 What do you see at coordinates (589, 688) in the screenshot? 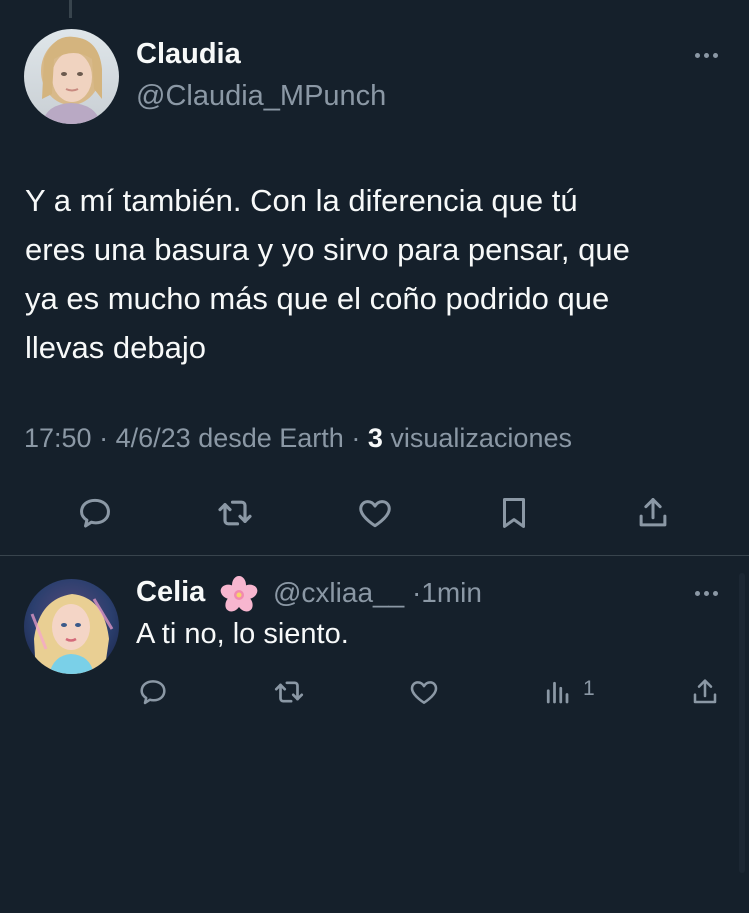
I see `reply-views-count: 1` at bounding box center [589, 688].